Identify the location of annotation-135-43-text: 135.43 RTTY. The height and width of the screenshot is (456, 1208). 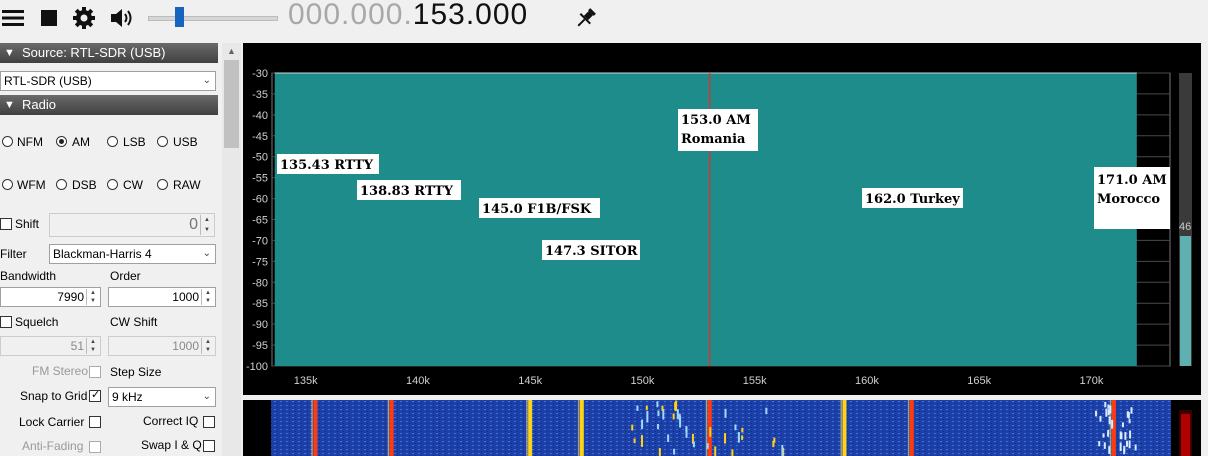
(327, 165).